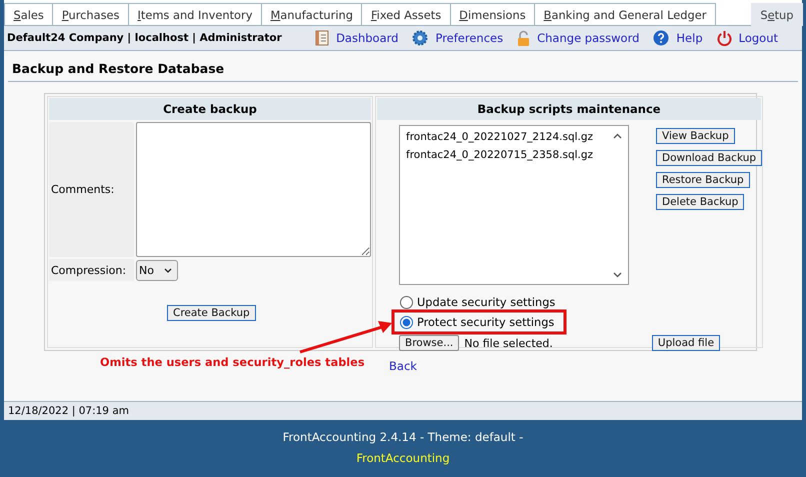  Describe the element at coordinates (569, 109) in the screenshot. I see `section-heading: Backup scripts maintenance` at that location.